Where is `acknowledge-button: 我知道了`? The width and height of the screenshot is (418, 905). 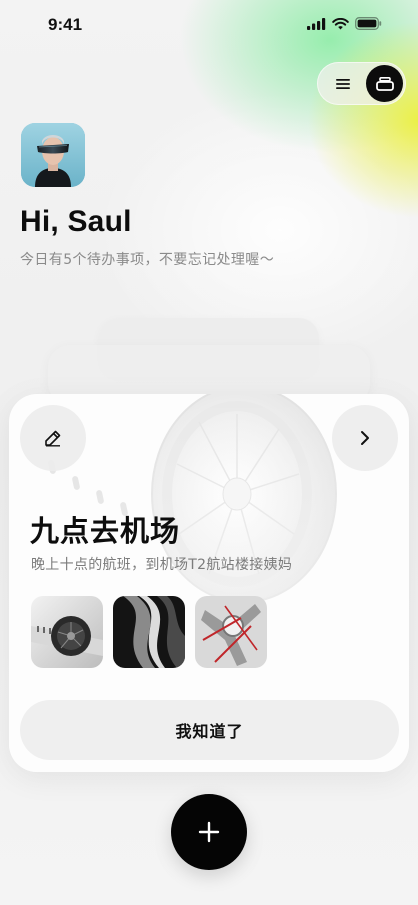
acknowledge-button: 我知道了 is located at coordinates (209, 730).